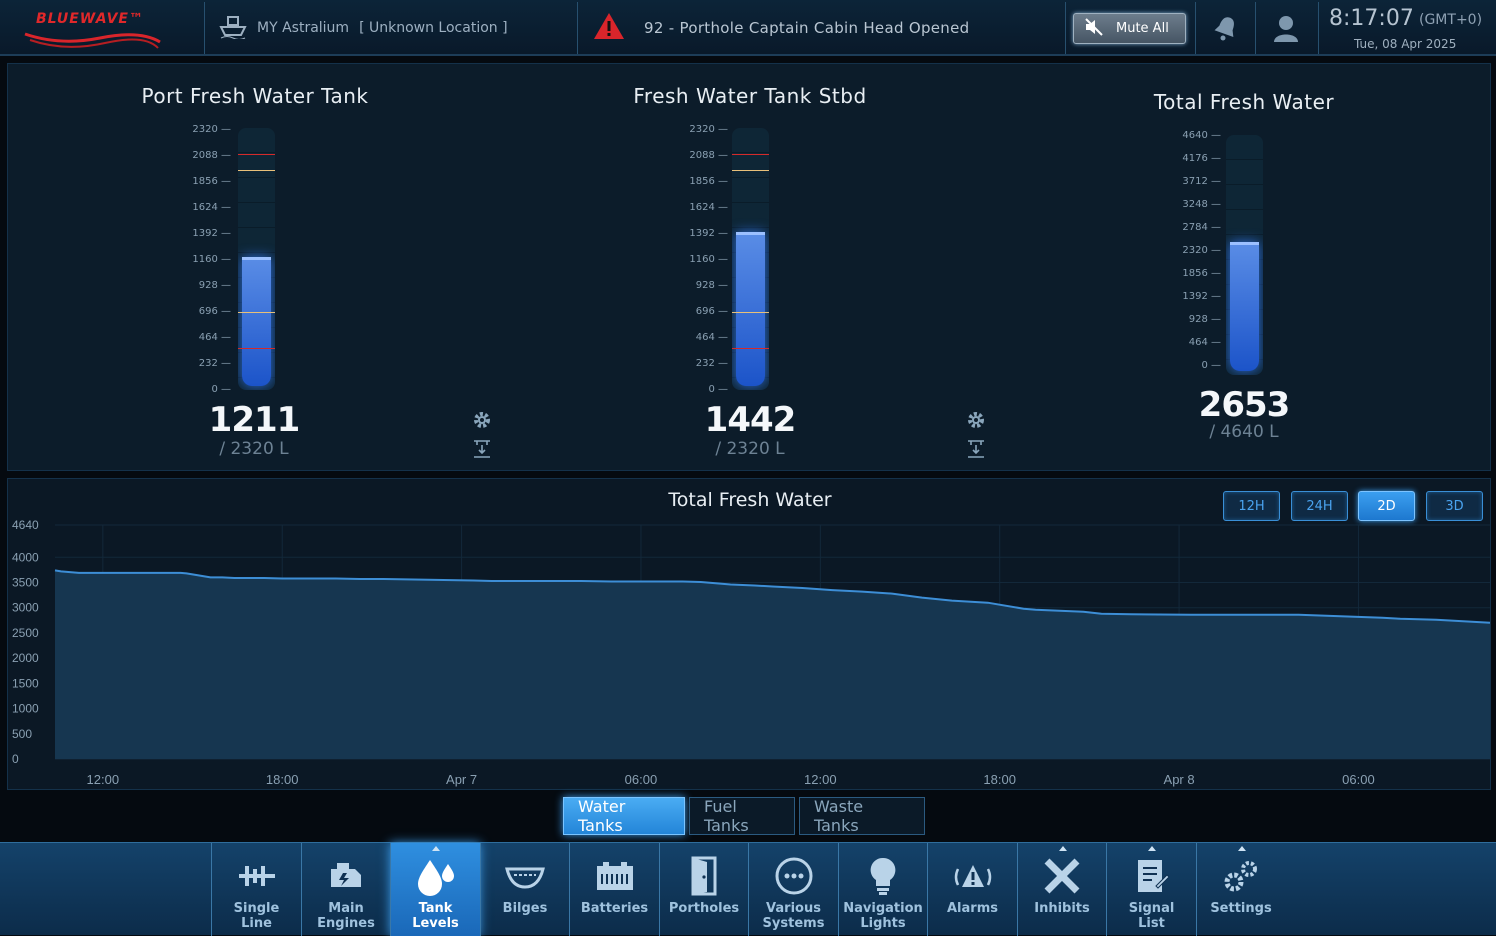 Image resolution: width=1496 pixels, height=936 pixels. Describe the element at coordinates (211, 182) in the screenshot. I see `scale-tick-label: 1856` at that location.